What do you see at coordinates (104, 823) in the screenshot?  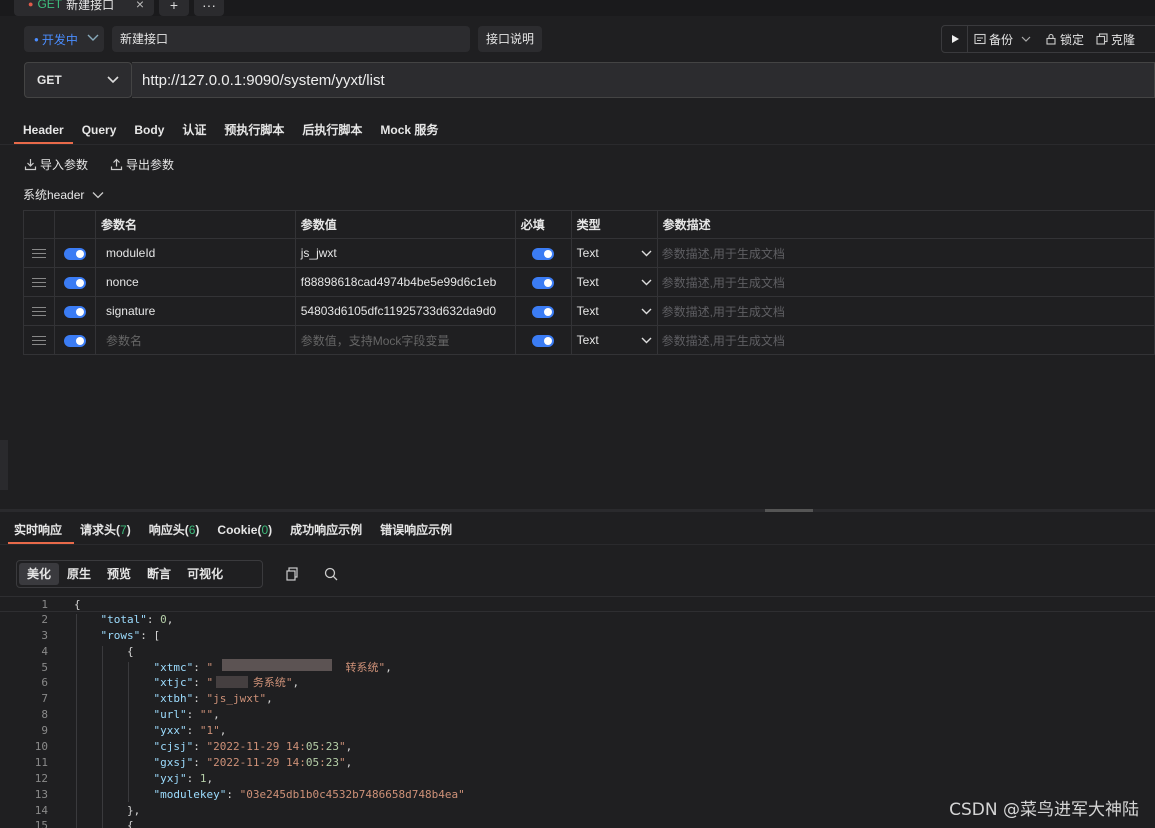 I see `code-text: {` at bounding box center [104, 823].